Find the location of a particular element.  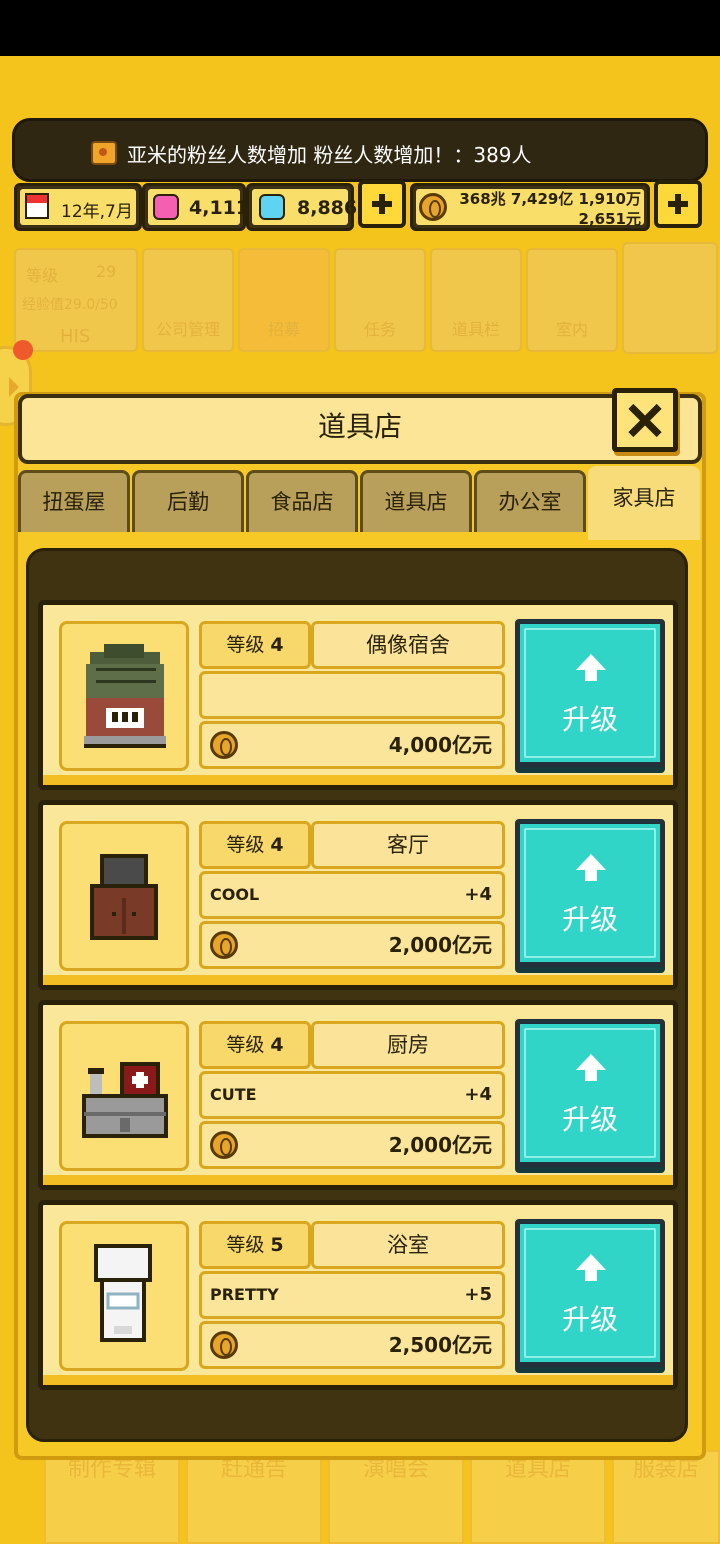

menu-interior: 室内 is located at coordinates (572, 300).